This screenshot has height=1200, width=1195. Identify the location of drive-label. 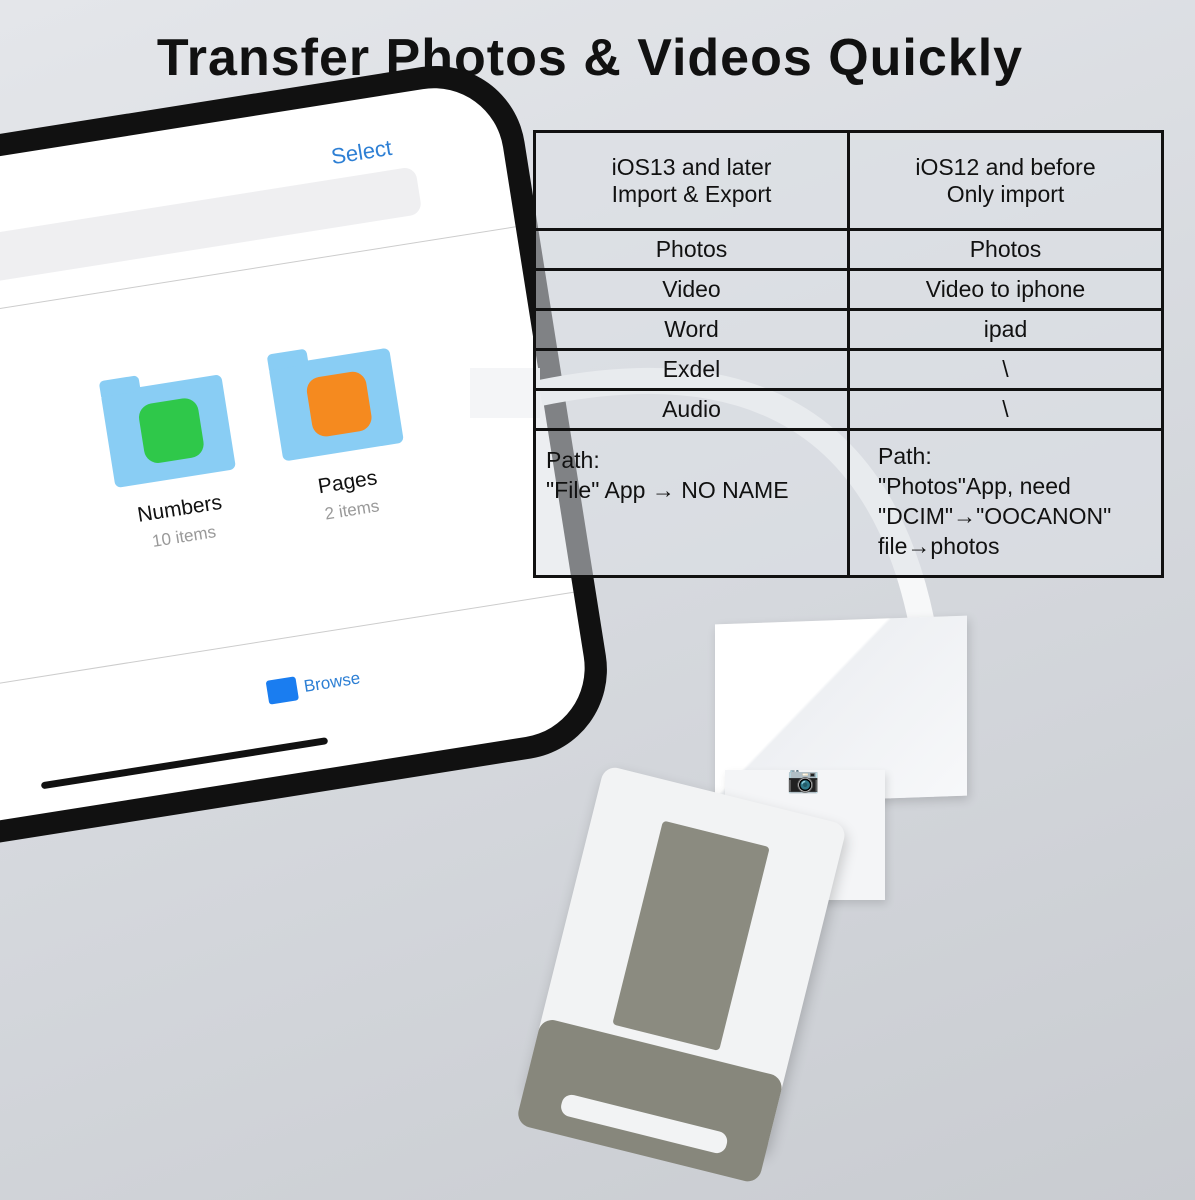
(691, 935).